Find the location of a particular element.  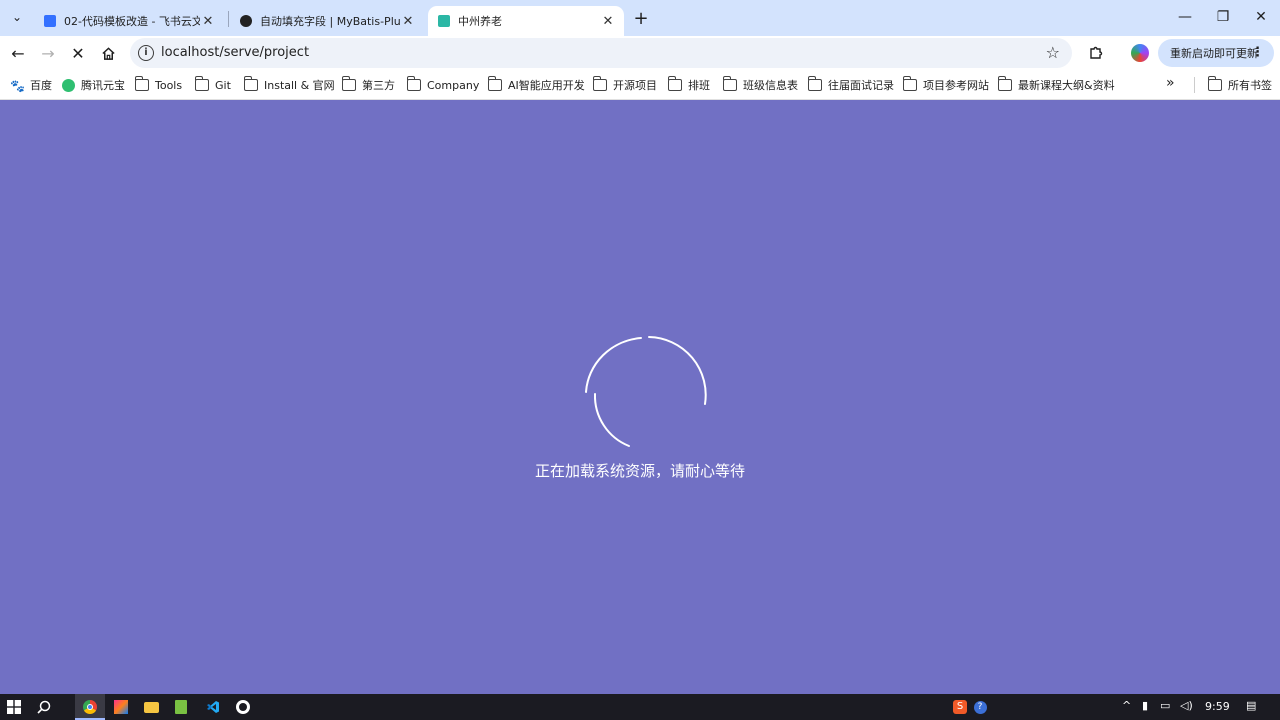

bookmark-label: 班级信息表 is located at coordinates (770, 85).